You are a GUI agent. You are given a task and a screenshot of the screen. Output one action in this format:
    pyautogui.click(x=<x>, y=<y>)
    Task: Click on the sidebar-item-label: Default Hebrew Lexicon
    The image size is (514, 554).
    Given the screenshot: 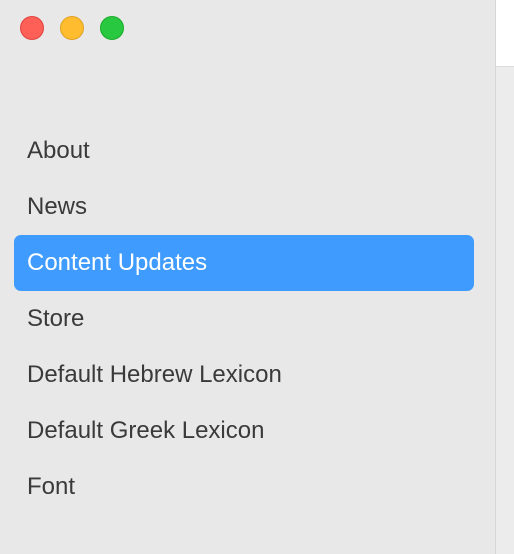 What is the action you would take?
    pyautogui.click(x=154, y=374)
    